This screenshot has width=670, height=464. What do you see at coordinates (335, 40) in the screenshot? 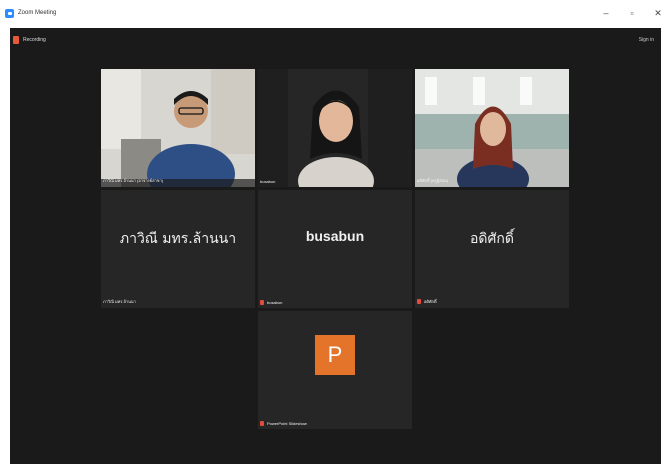
I see `meeting-top-strip: Recording Sign in` at bounding box center [335, 40].